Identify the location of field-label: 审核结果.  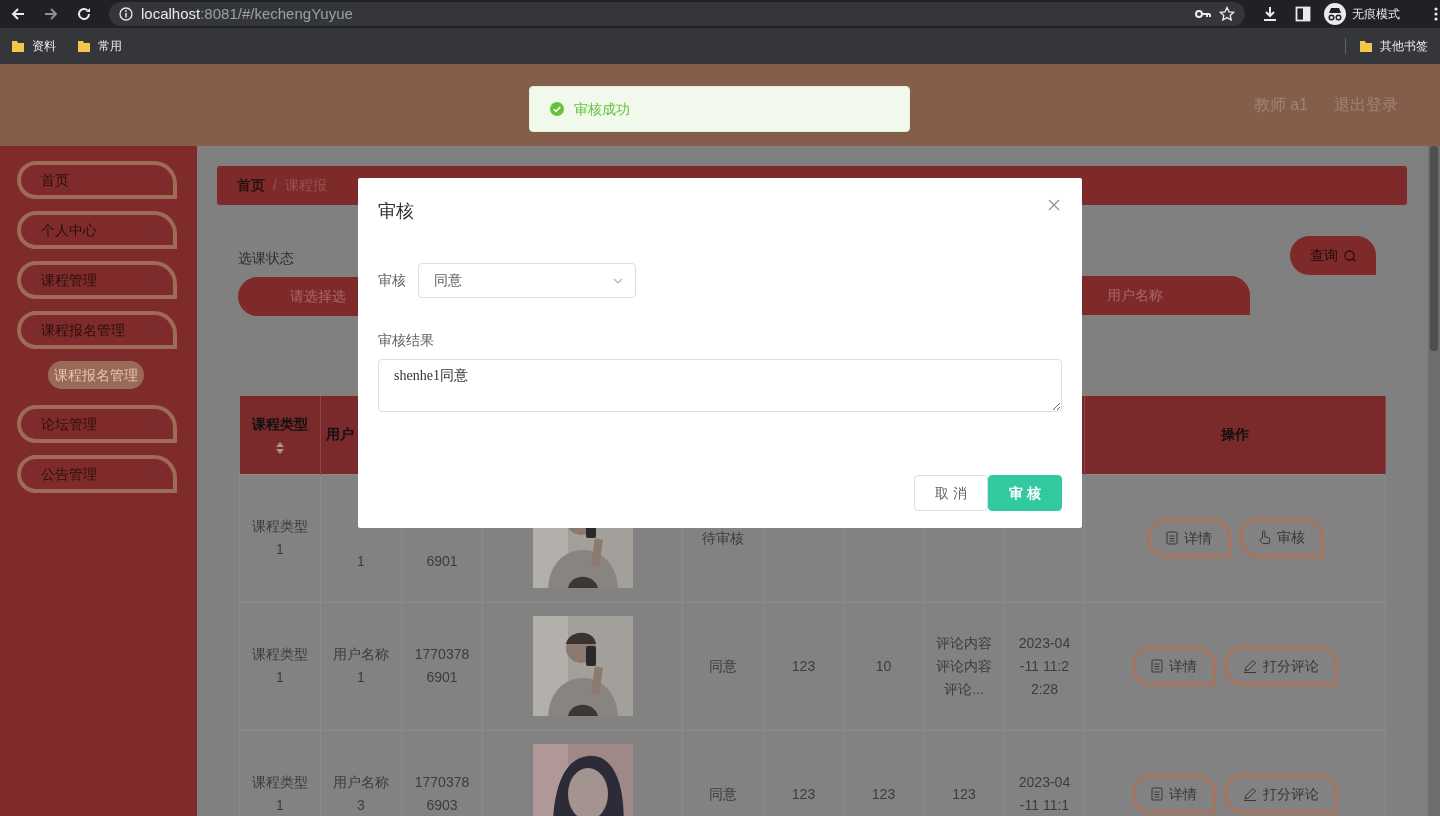
(406, 340).